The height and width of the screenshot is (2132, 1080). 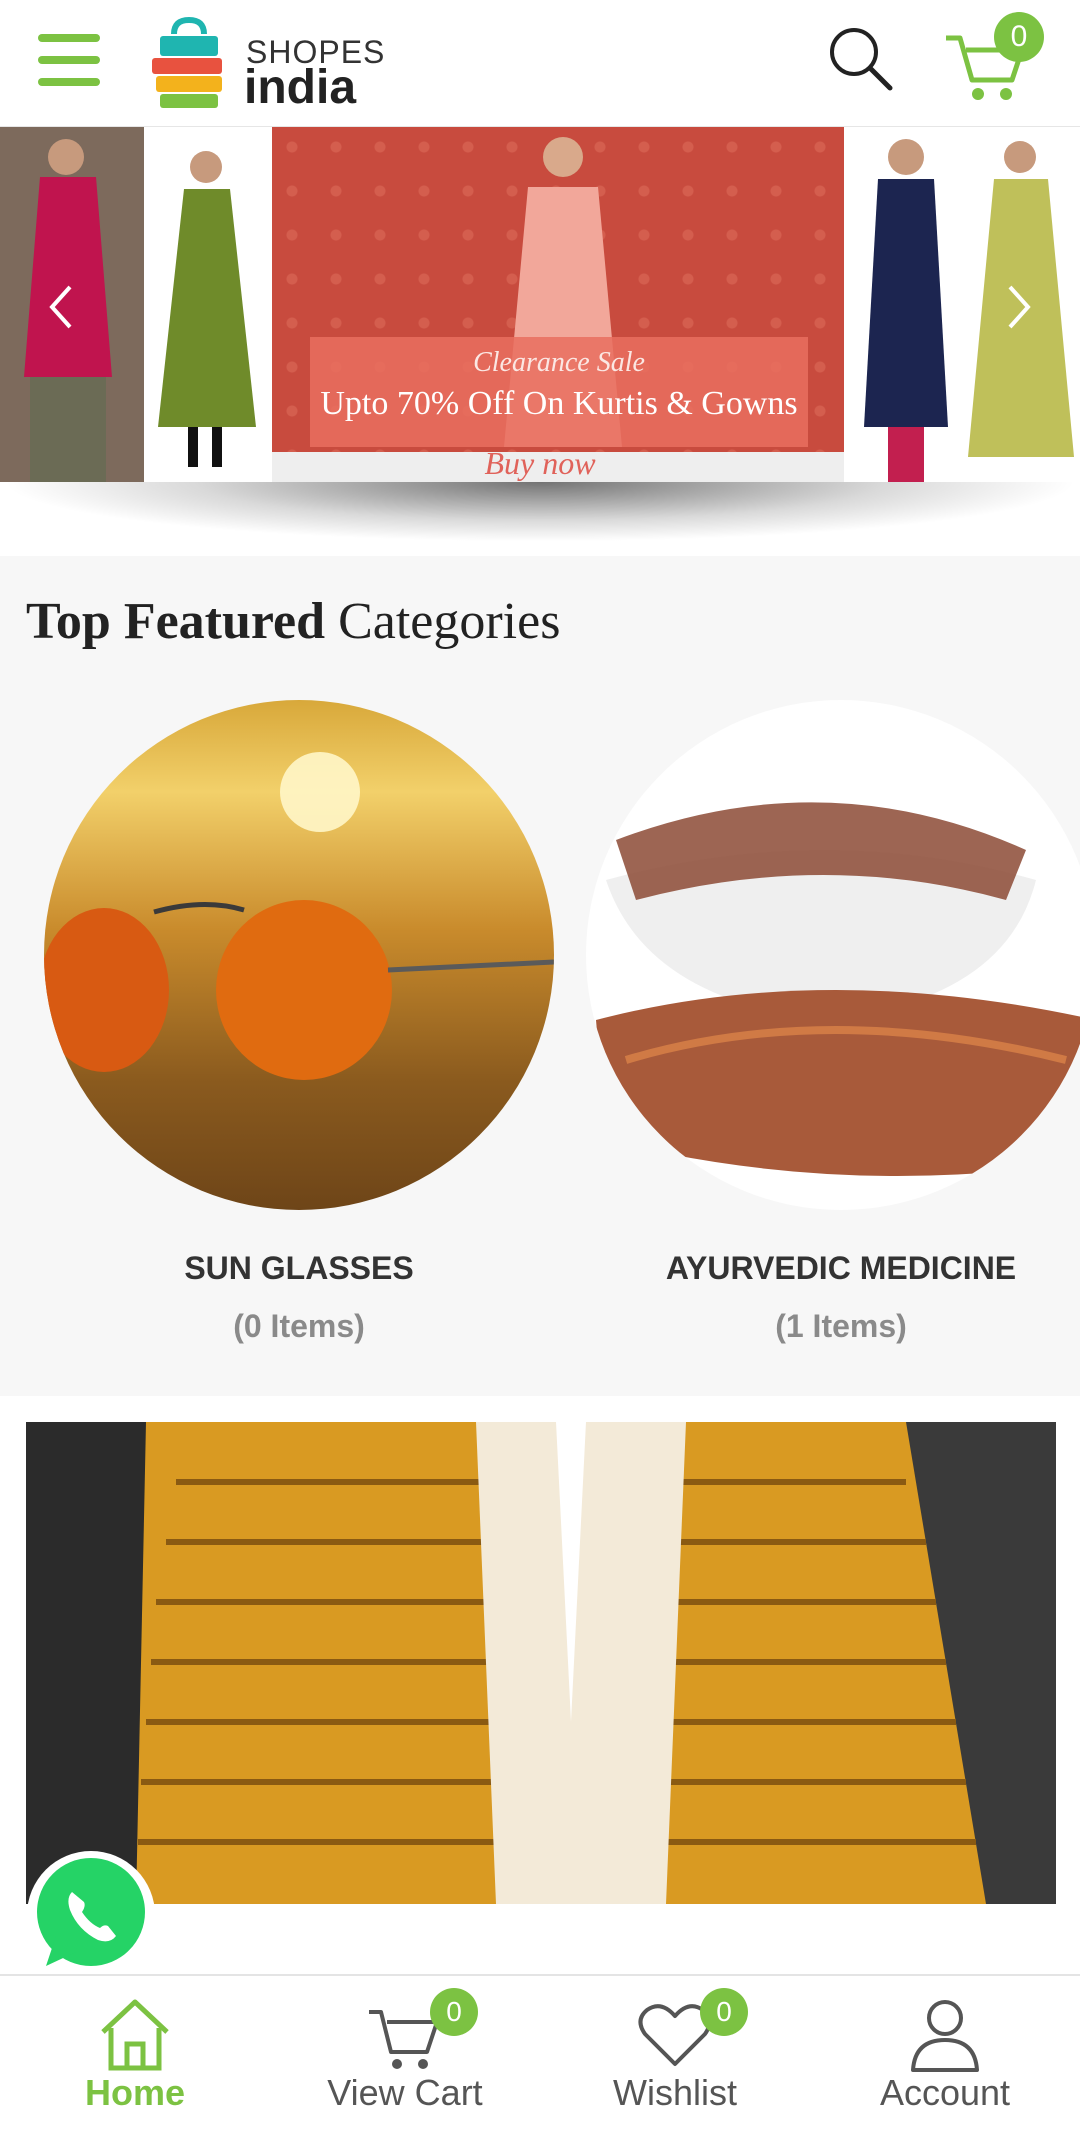 I want to click on section-title: Top Featured Categories, so click(x=293, y=621).